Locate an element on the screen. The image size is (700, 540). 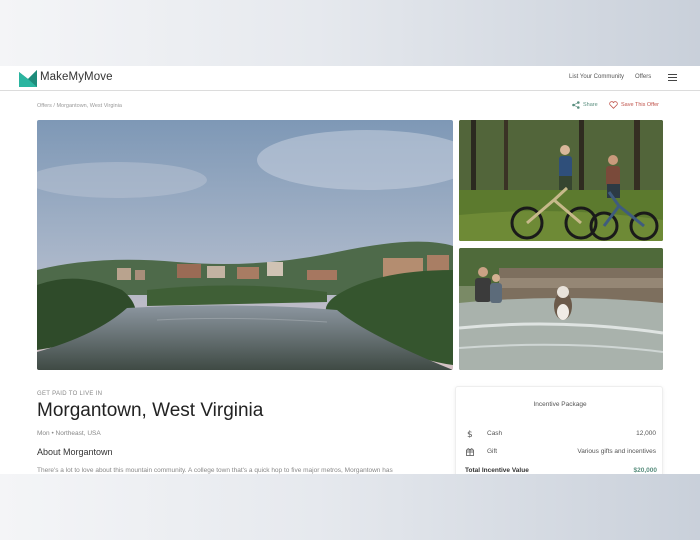
makemymove-logo-icon is located at coordinates (28, 78).